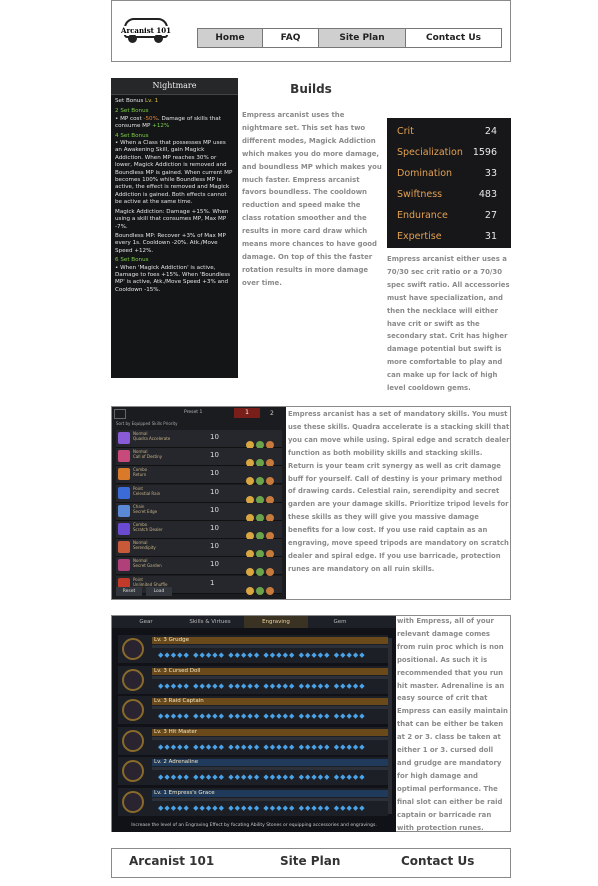  Describe the element at coordinates (144, 545) in the screenshot. I see `skill-name: Normal Serendipity` at that location.